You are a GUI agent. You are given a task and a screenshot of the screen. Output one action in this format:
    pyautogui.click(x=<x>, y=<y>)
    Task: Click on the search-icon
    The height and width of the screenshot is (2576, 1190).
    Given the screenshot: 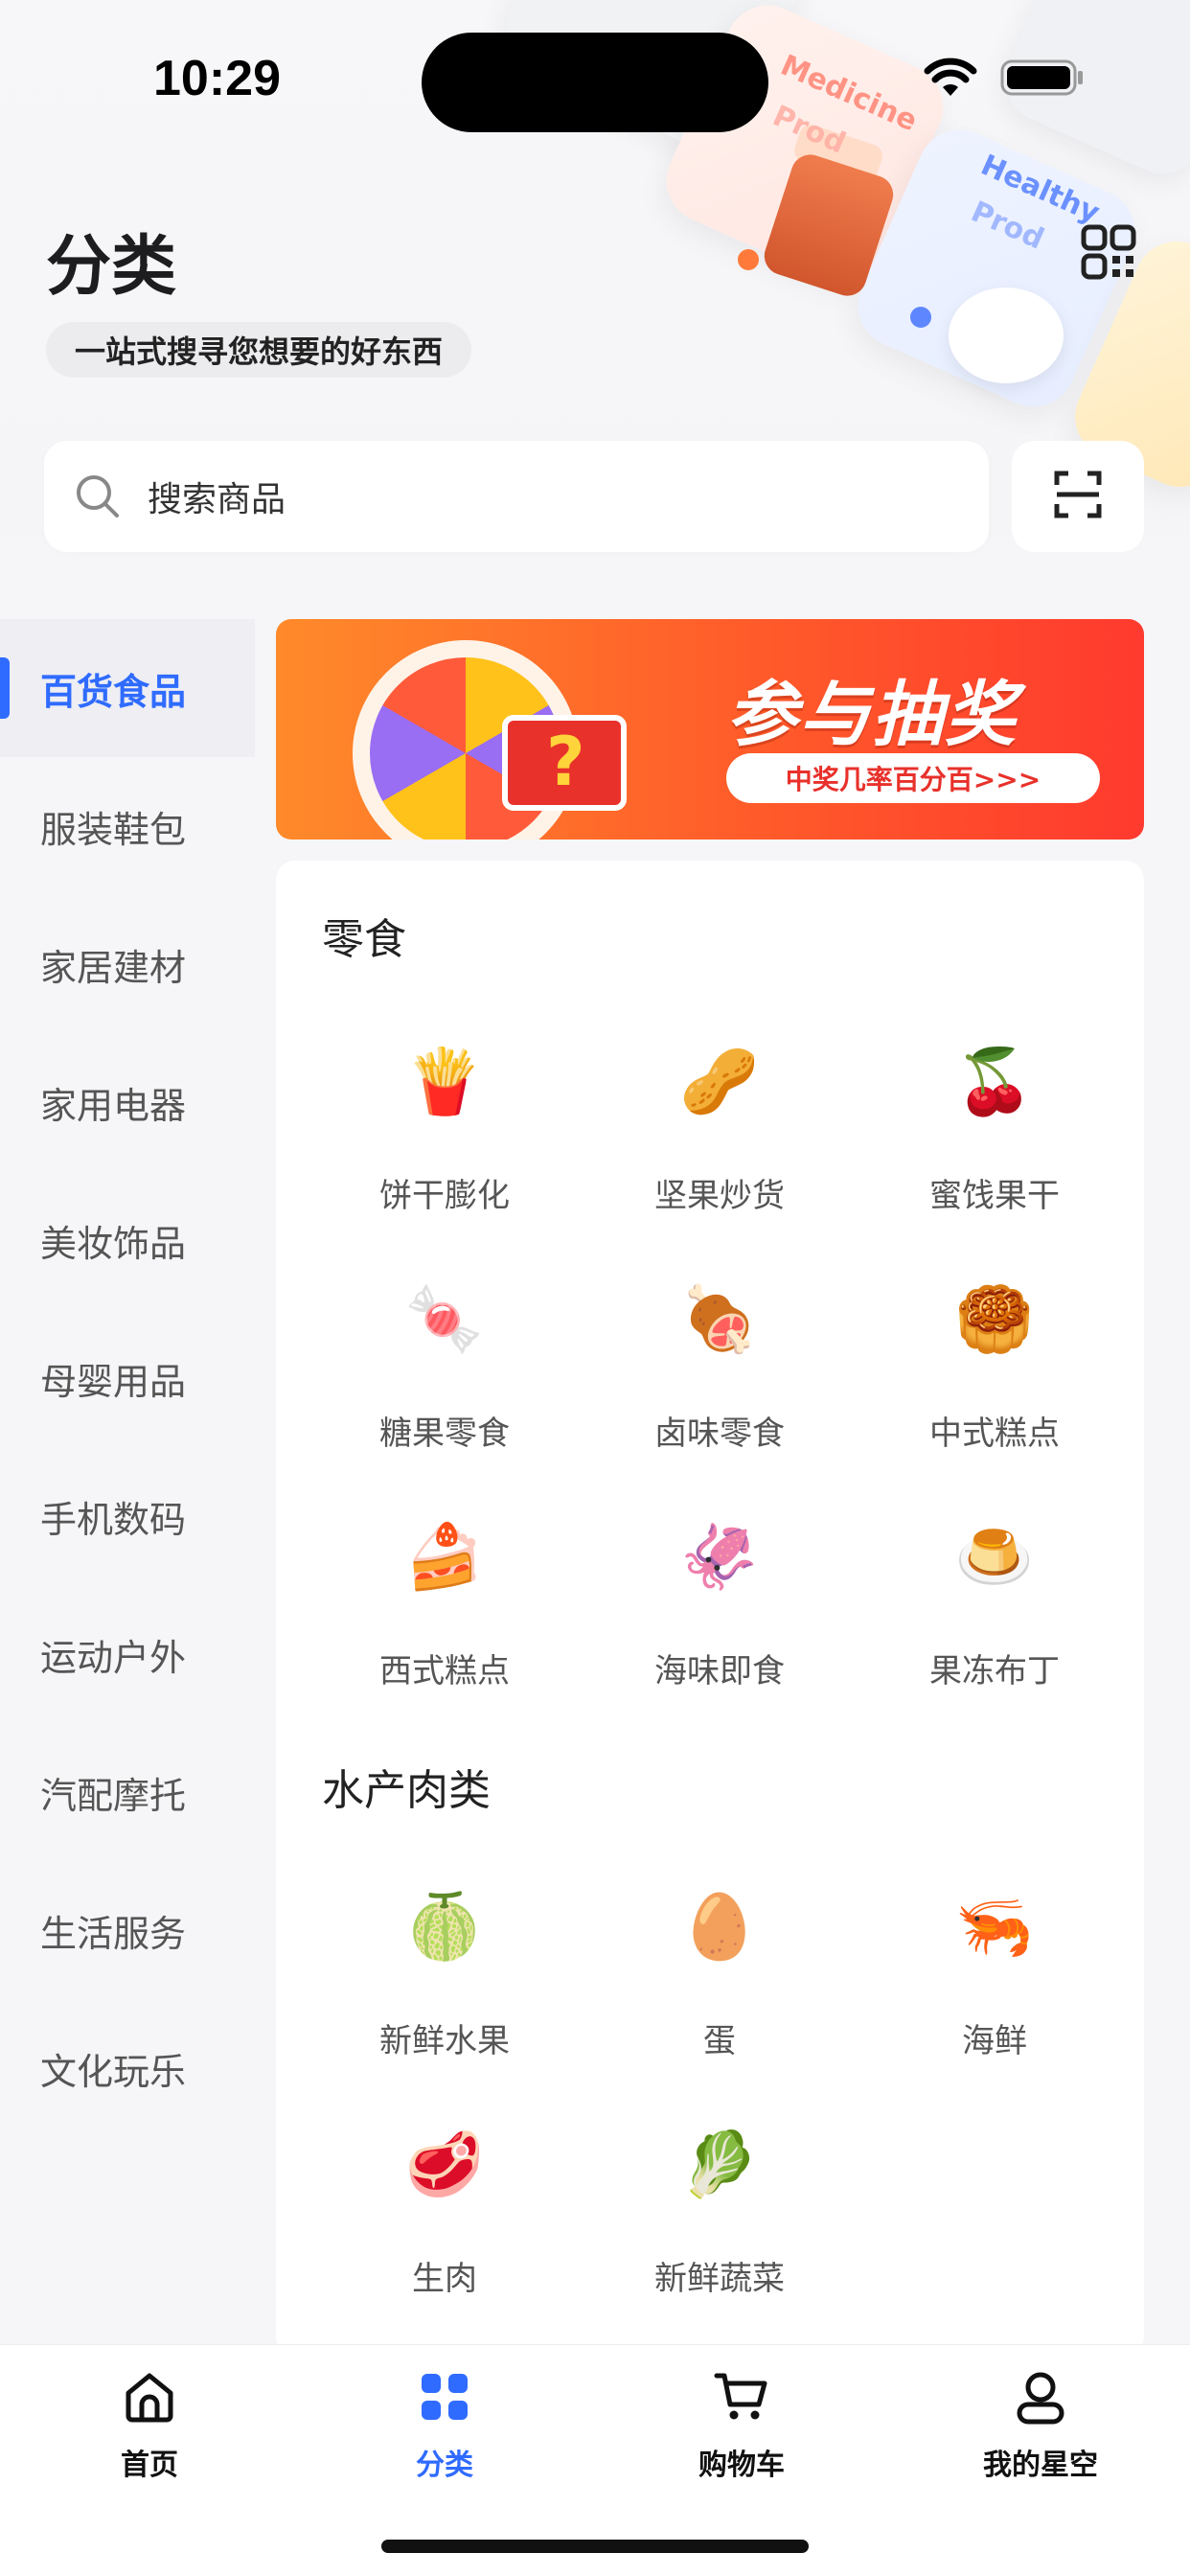 What is the action you would take?
    pyautogui.click(x=98, y=496)
    